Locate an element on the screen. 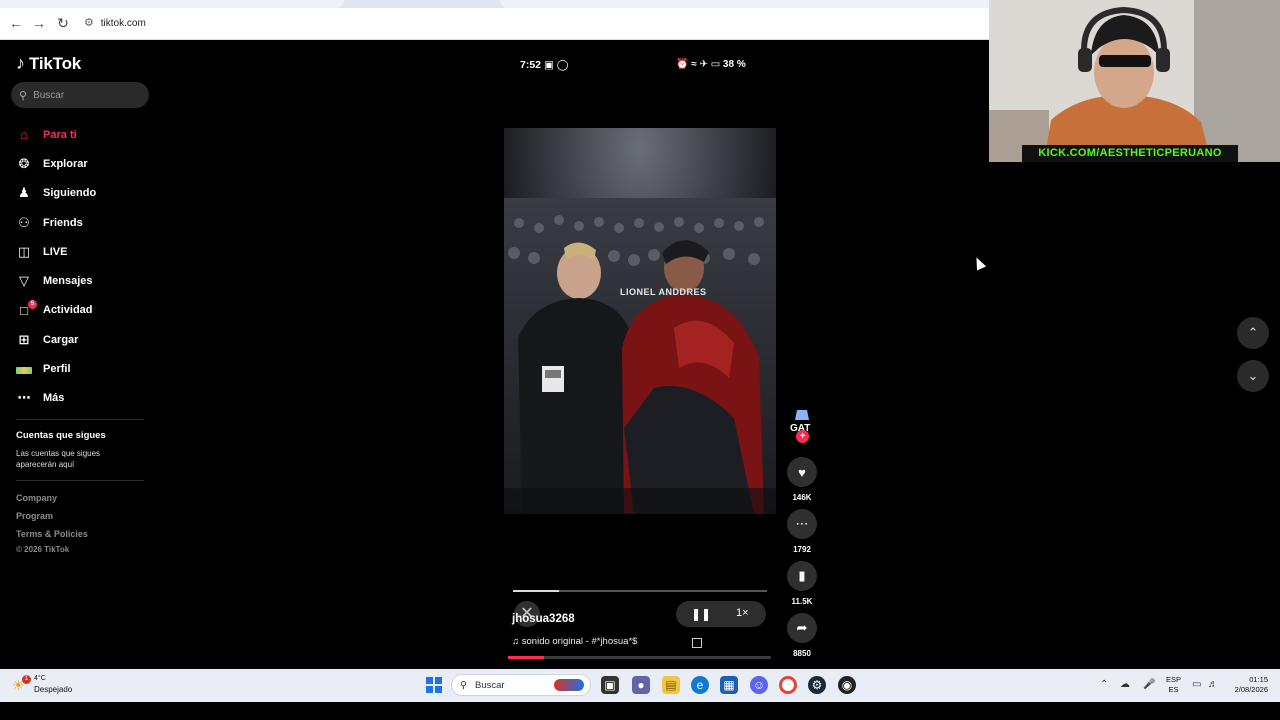 The width and height of the screenshot is (1280, 720). like-action: ♥ 146K is located at coordinates (802, 479).